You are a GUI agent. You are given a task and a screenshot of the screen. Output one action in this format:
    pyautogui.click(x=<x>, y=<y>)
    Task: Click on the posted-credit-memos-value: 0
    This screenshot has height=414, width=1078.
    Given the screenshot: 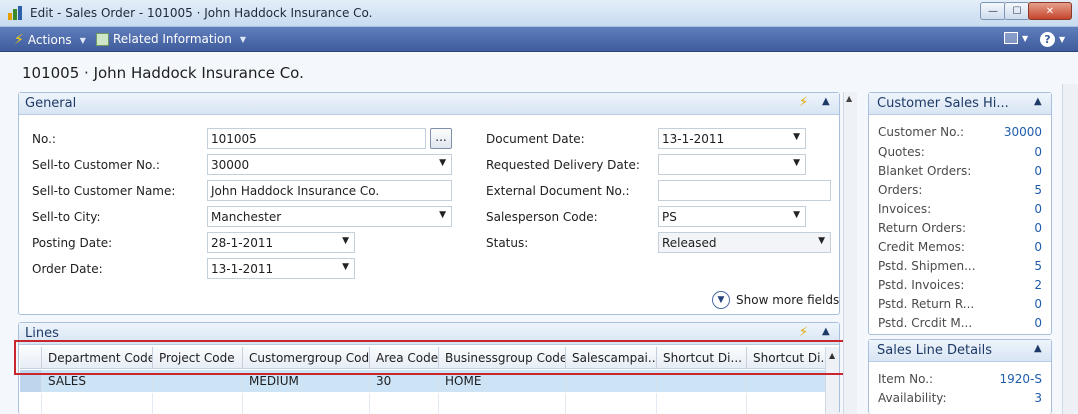 What is the action you would take?
    pyautogui.click(x=1038, y=323)
    